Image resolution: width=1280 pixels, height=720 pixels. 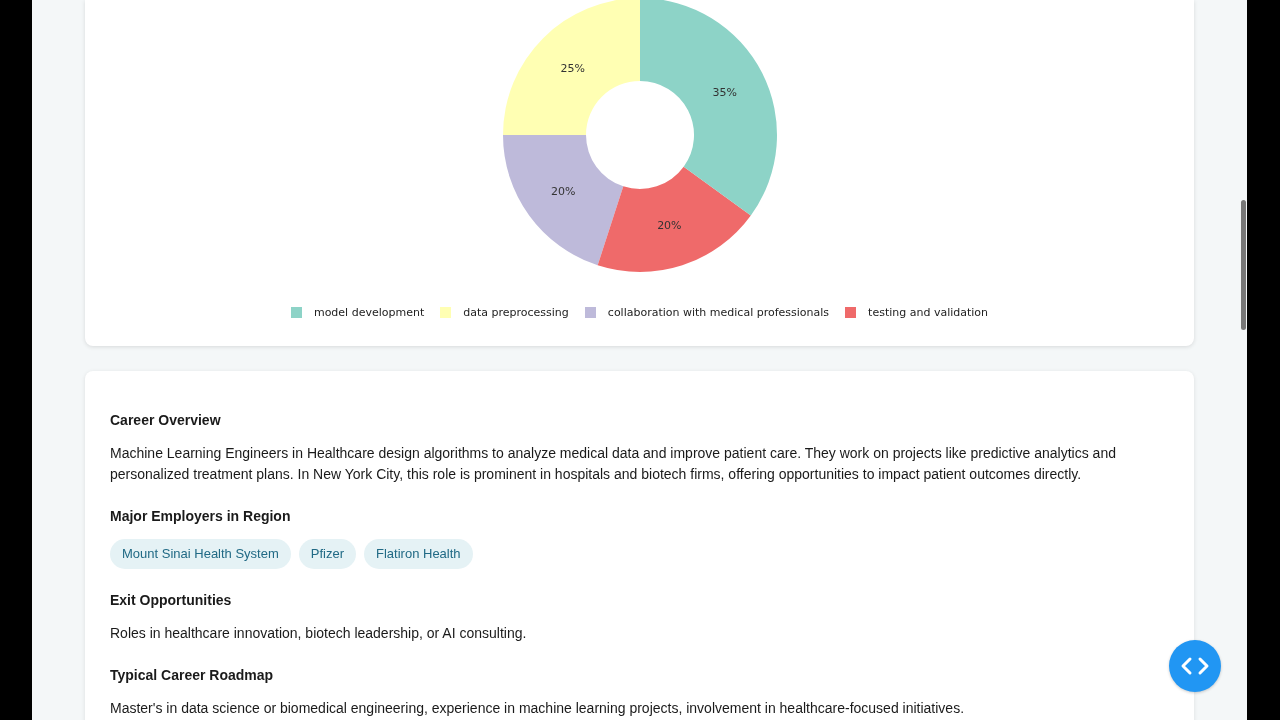 I want to click on legend-label: testing and validation, so click(x=928, y=312).